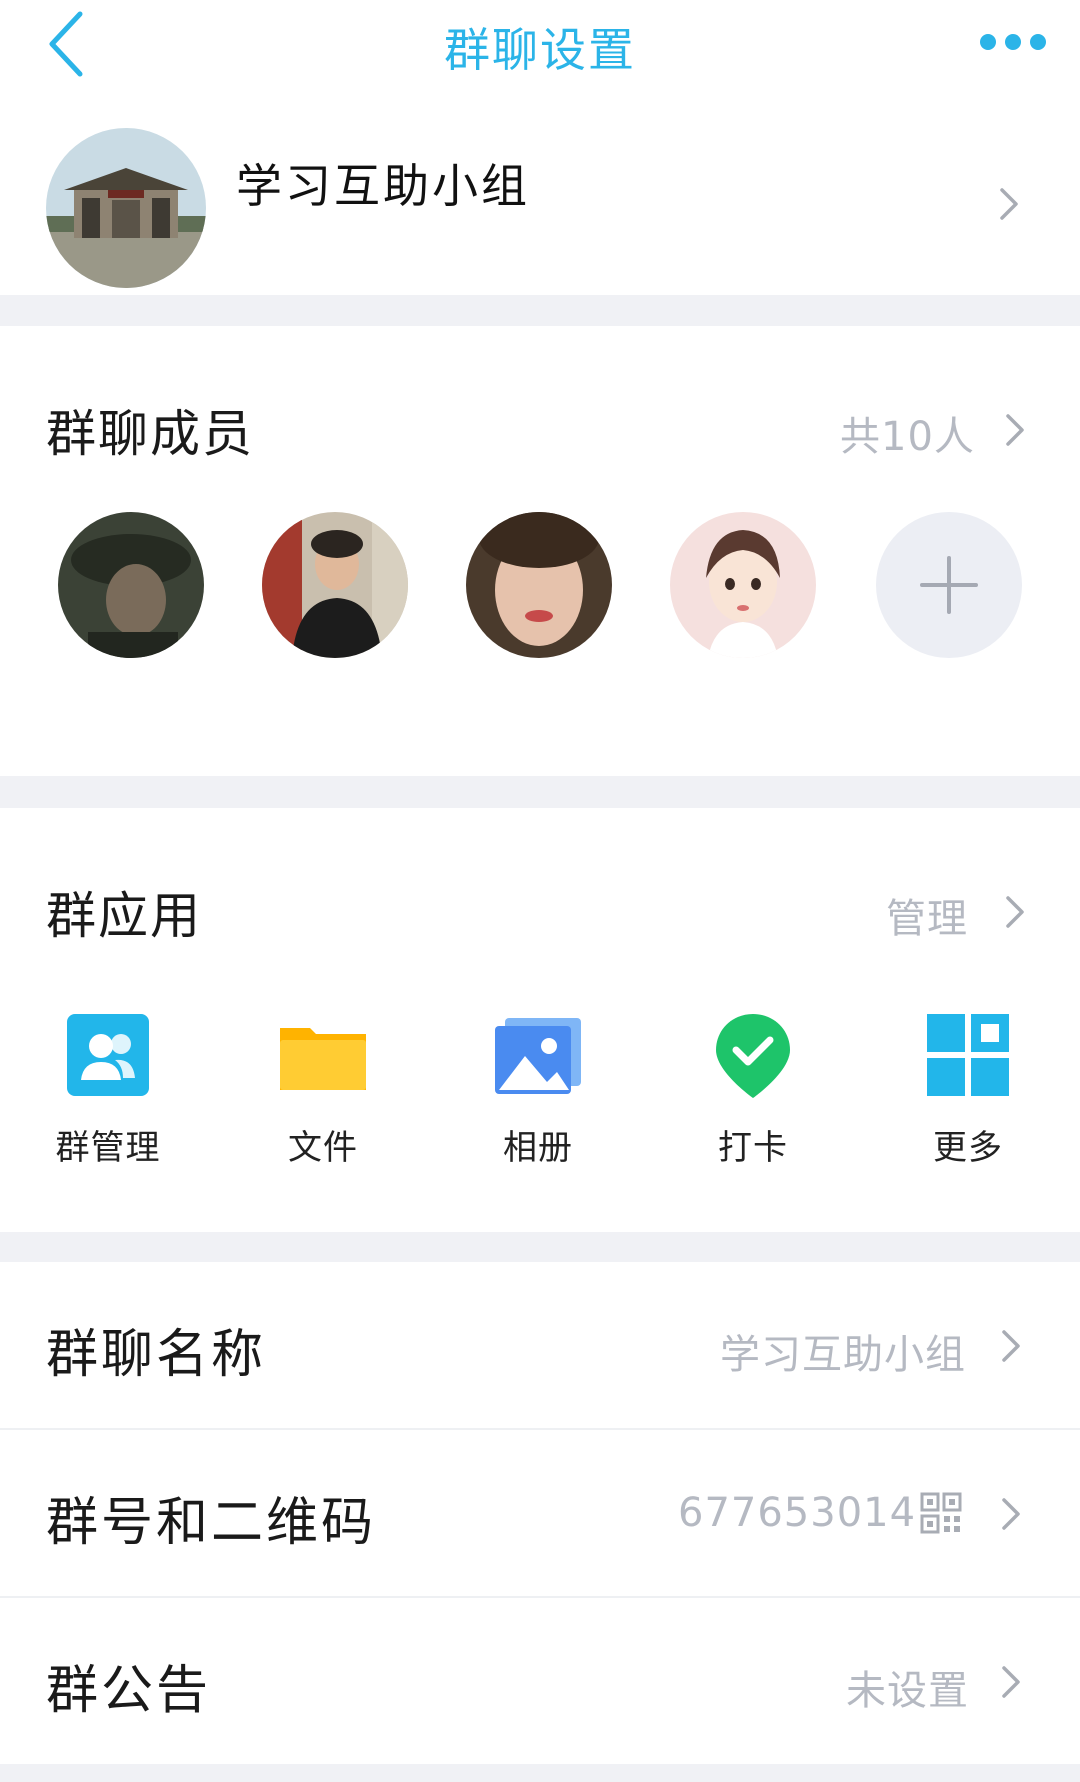 The height and width of the screenshot is (1782, 1080). What do you see at coordinates (108, 1148) in the screenshot?
I see `app-label: 群管理` at bounding box center [108, 1148].